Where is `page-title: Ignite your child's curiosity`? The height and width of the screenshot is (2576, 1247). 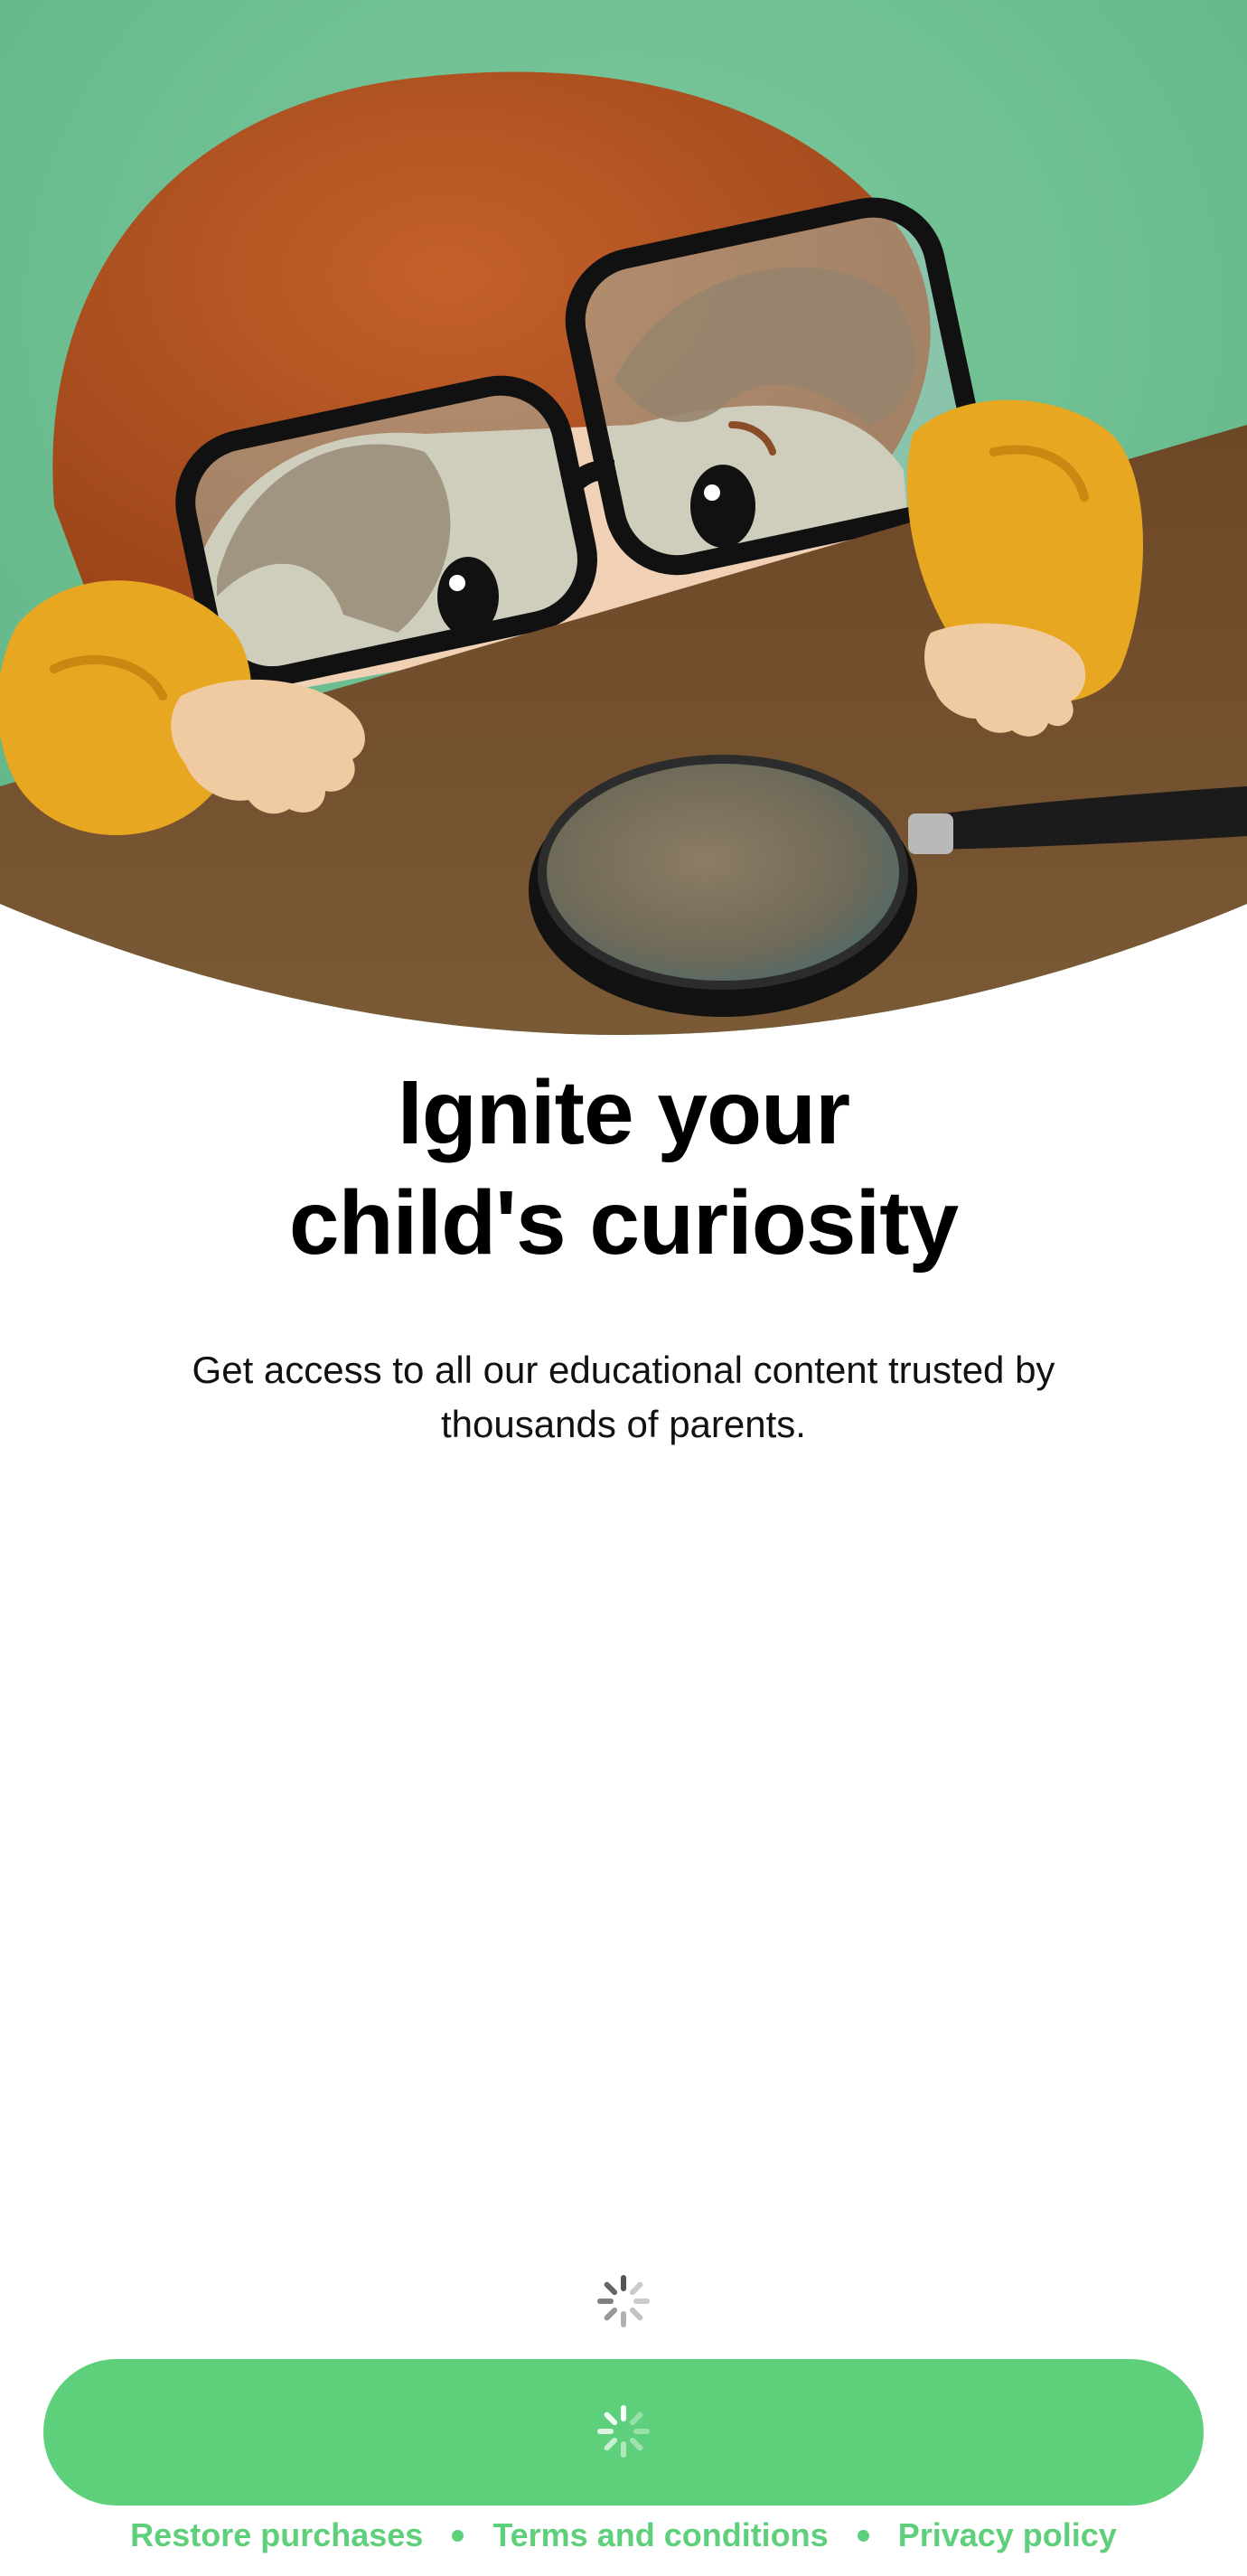
page-title: Ignite your child's curiosity is located at coordinates (623, 1168).